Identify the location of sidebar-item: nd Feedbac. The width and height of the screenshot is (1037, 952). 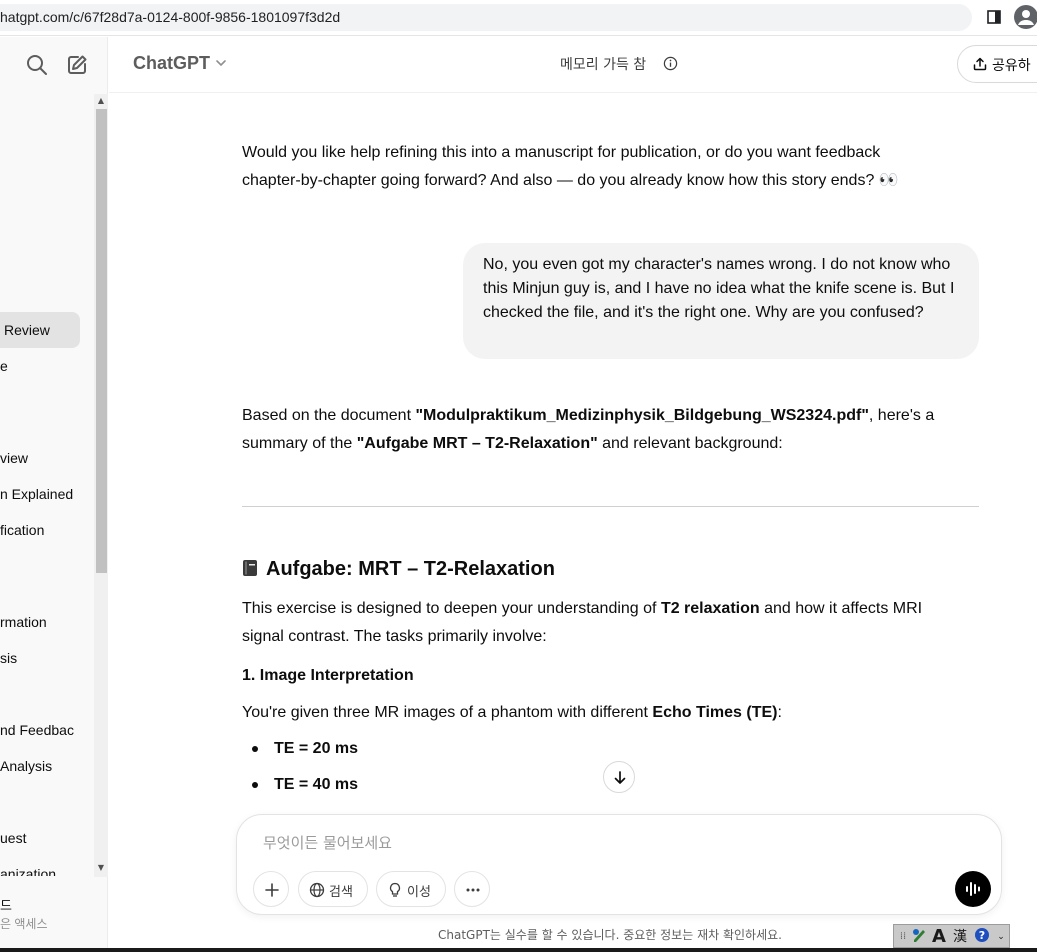
(40, 730).